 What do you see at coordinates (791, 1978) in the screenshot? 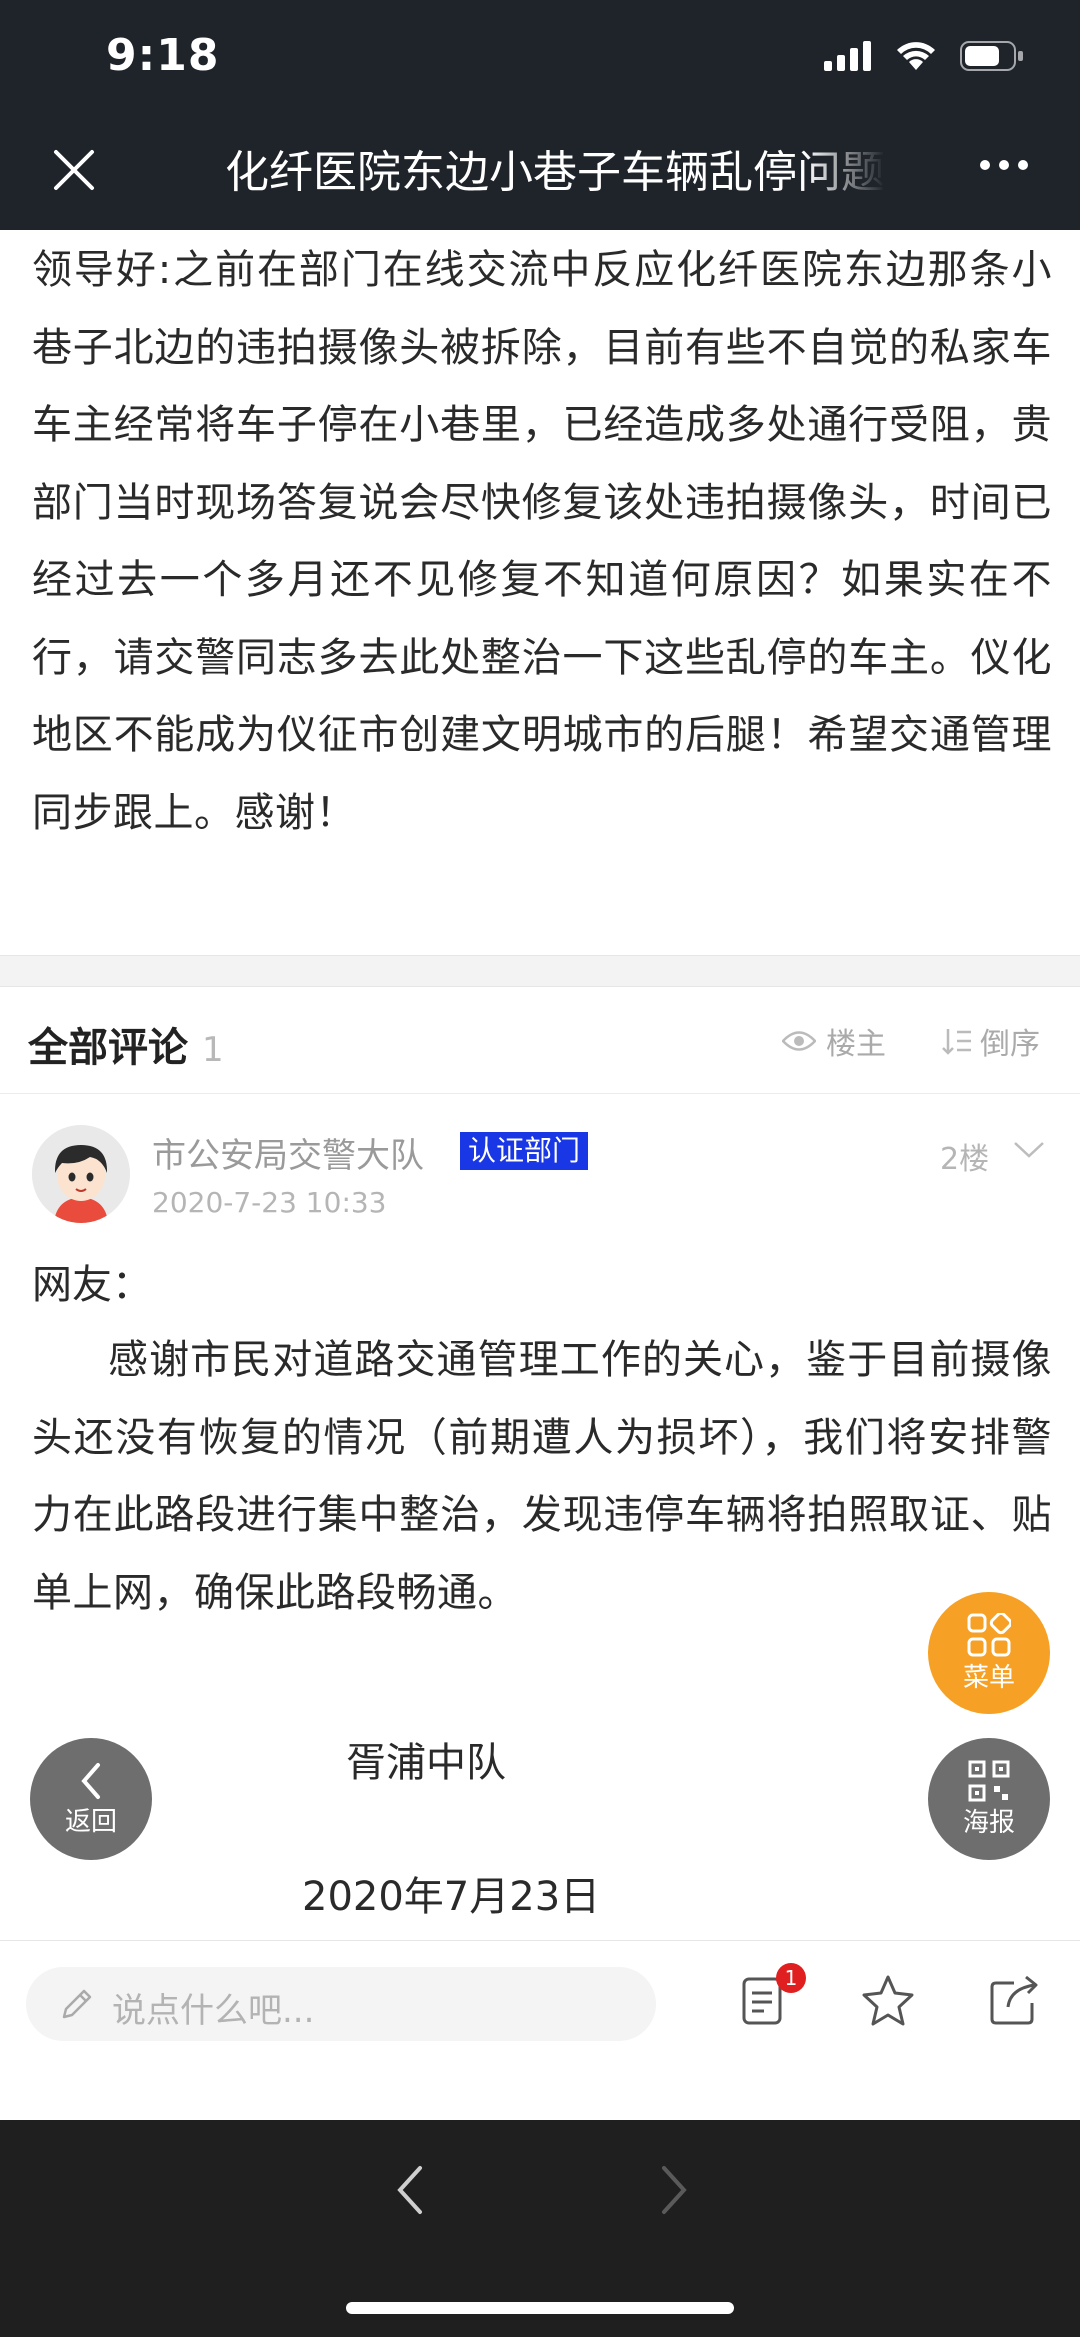
I see `comment-count-badge: 1` at bounding box center [791, 1978].